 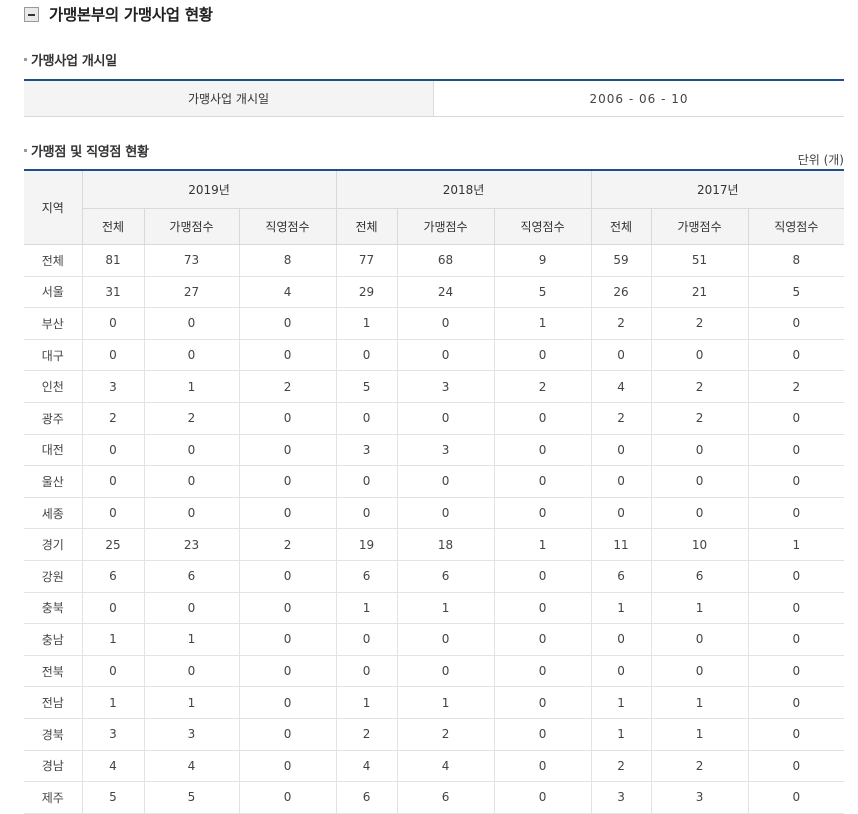 What do you see at coordinates (209, 189) in the screenshot?
I see `year-header: 2019년` at bounding box center [209, 189].